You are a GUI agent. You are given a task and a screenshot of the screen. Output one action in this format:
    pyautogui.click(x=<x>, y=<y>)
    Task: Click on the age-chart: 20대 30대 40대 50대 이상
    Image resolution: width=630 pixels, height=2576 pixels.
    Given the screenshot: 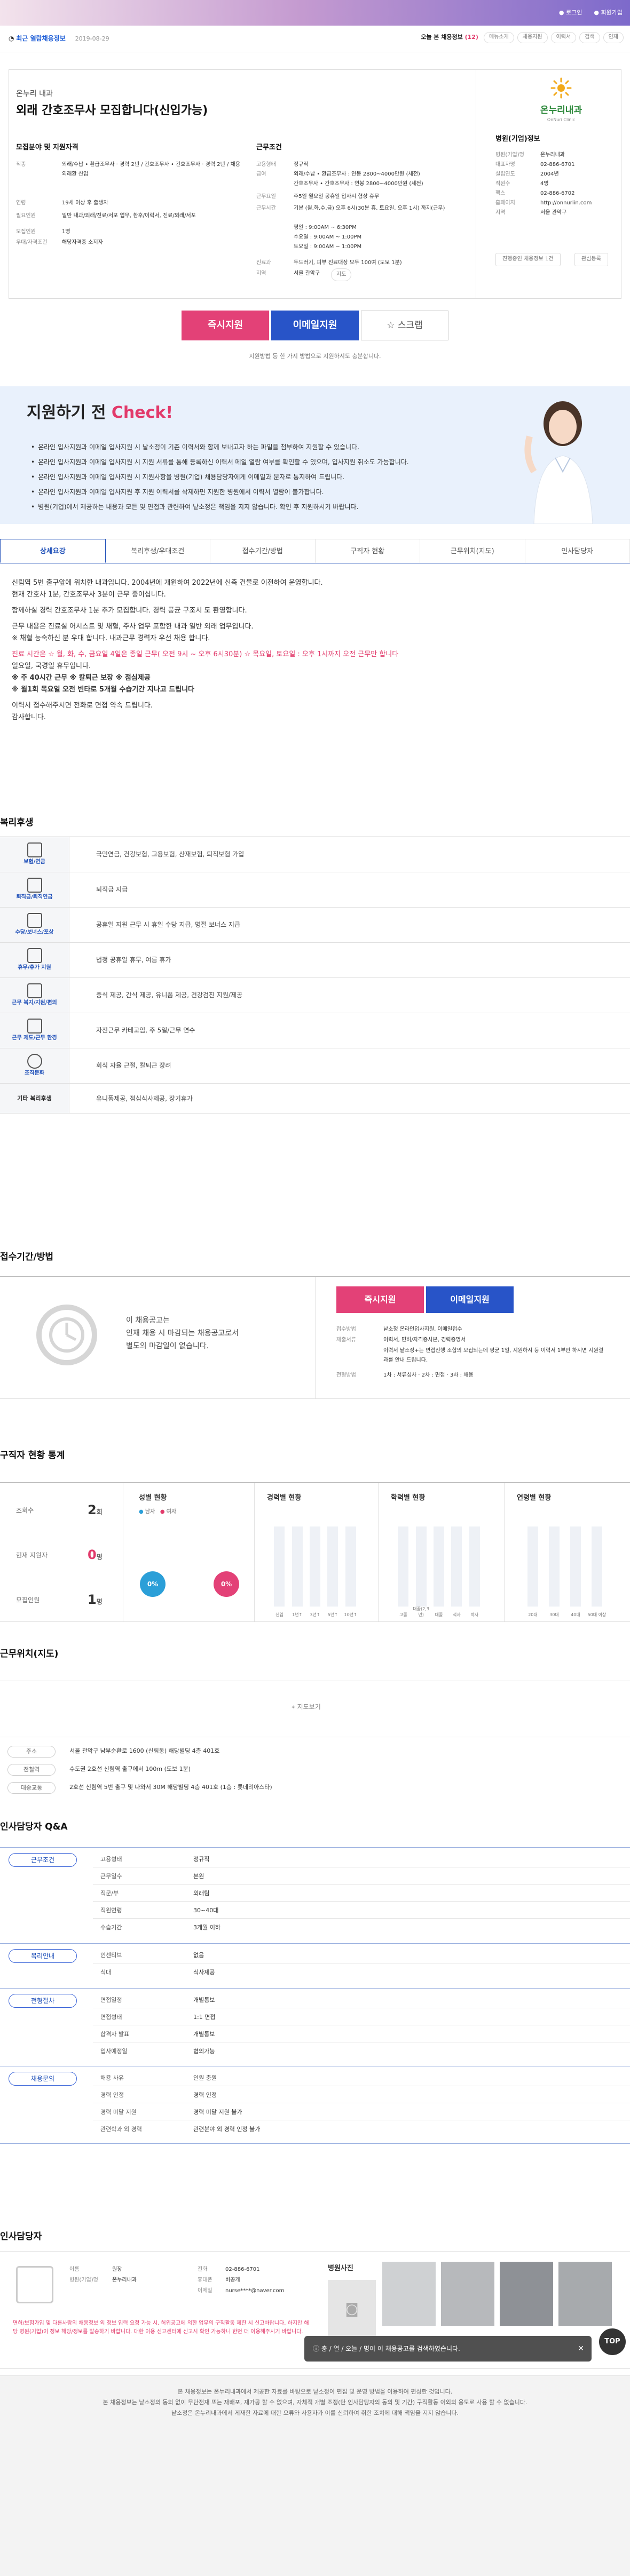 What is the action you would take?
    pyautogui.click(x=565, y=1566)
    